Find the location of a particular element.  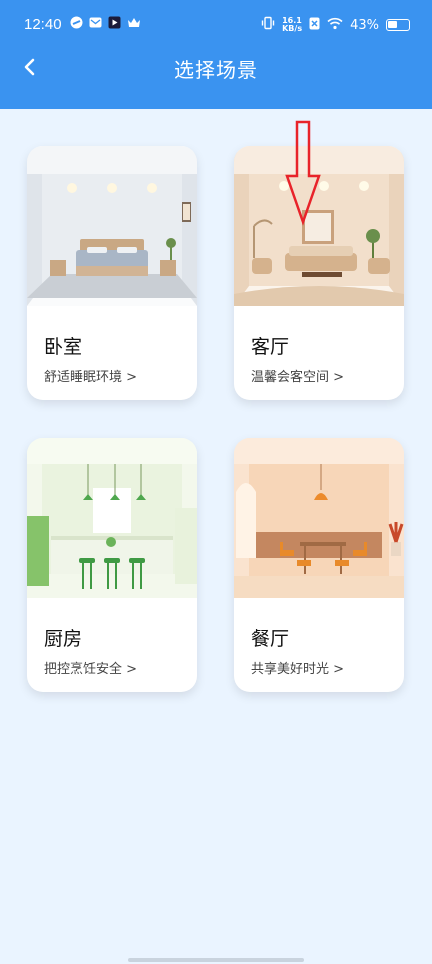

nav-bar: 选择场景 is located at coordinates (216, 79).